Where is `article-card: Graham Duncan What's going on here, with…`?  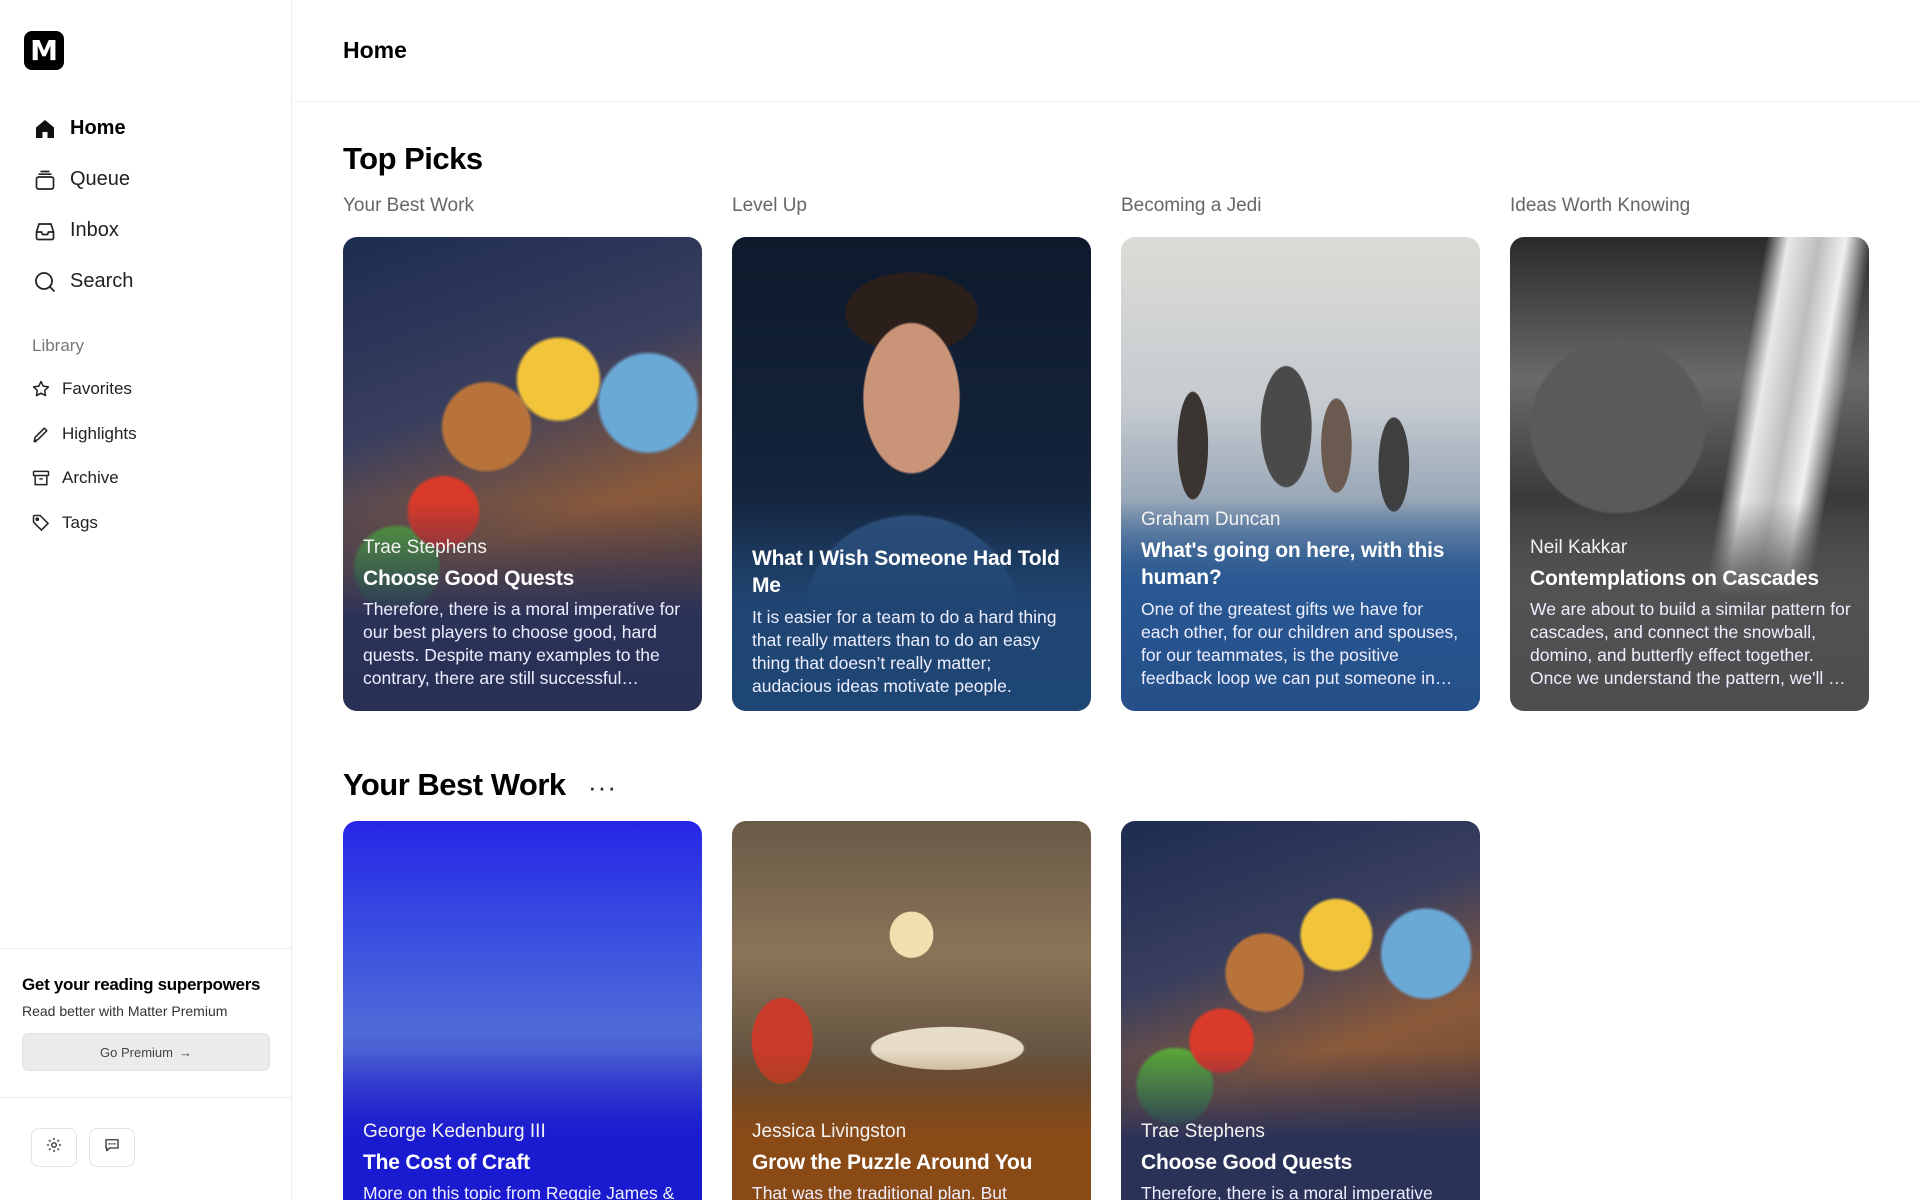
article-card: Graham Duncan What's going on here, with… is located at coordinates (1300, 474).